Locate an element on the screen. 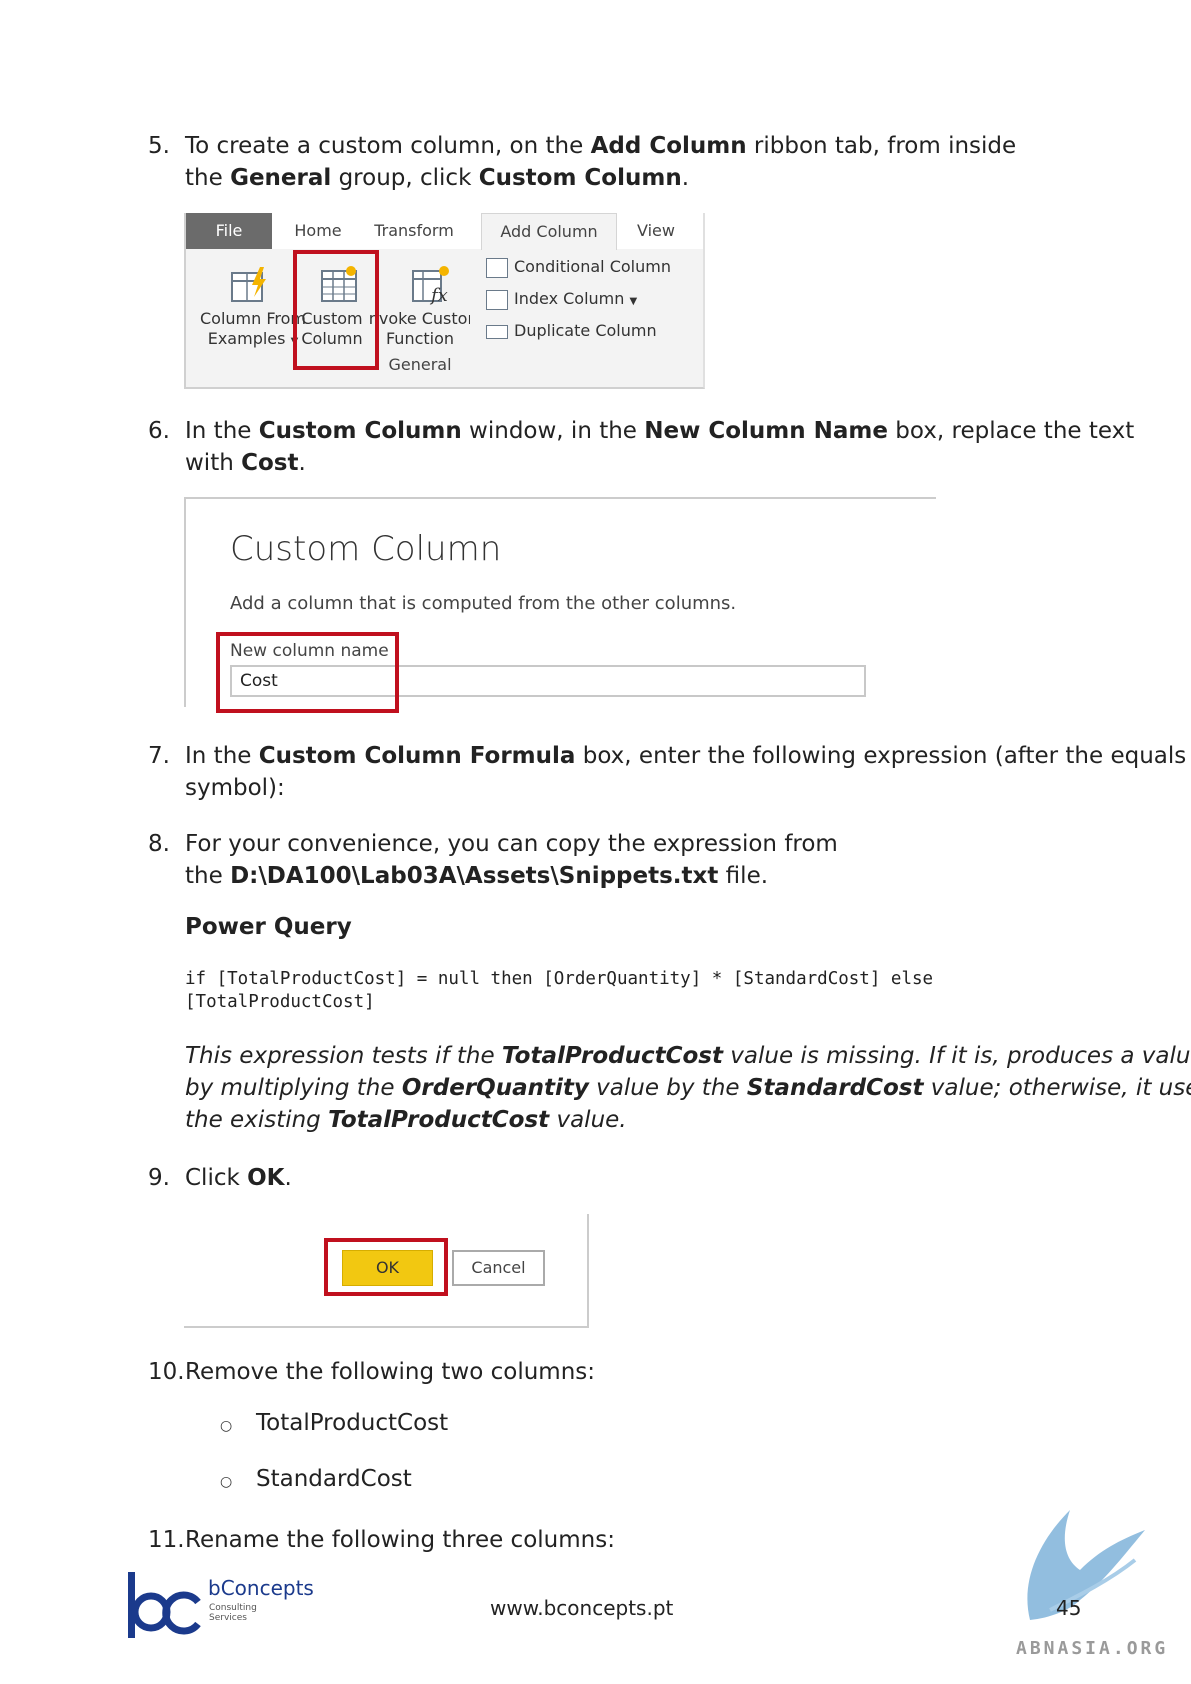 The image size is (1191, 1684). step-text-line2: the General group, click Custom Column. is located at coordinates (437, 178).